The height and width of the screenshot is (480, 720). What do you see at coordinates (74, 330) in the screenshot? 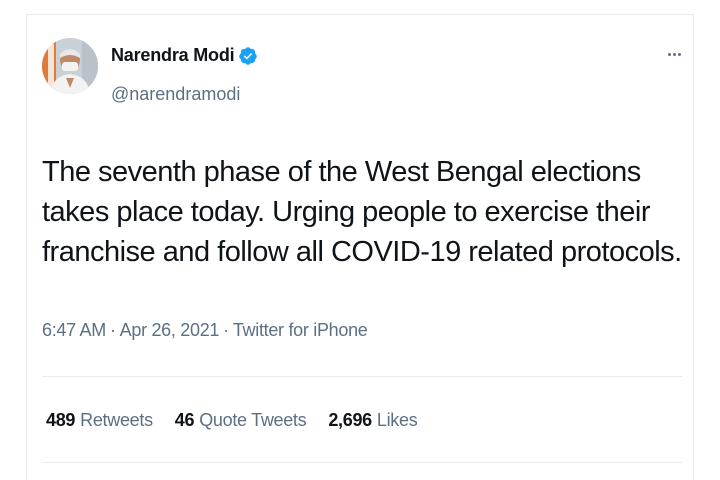
I see `tweet-time: 6:47 AM` at bounding box center [74, 330].